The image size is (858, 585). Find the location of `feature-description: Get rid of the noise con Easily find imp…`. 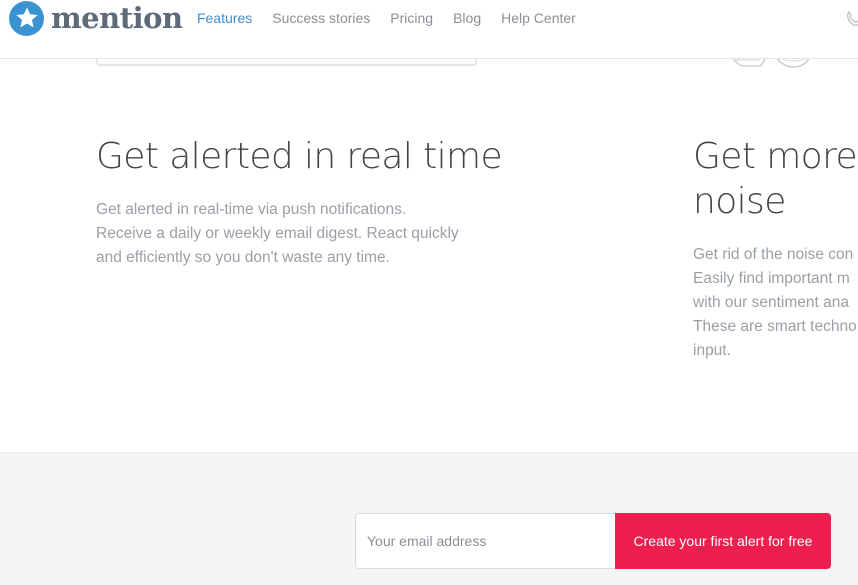

feature-description: Get rid of the noise con Easily find imp… is located at coordinates (775, 303).